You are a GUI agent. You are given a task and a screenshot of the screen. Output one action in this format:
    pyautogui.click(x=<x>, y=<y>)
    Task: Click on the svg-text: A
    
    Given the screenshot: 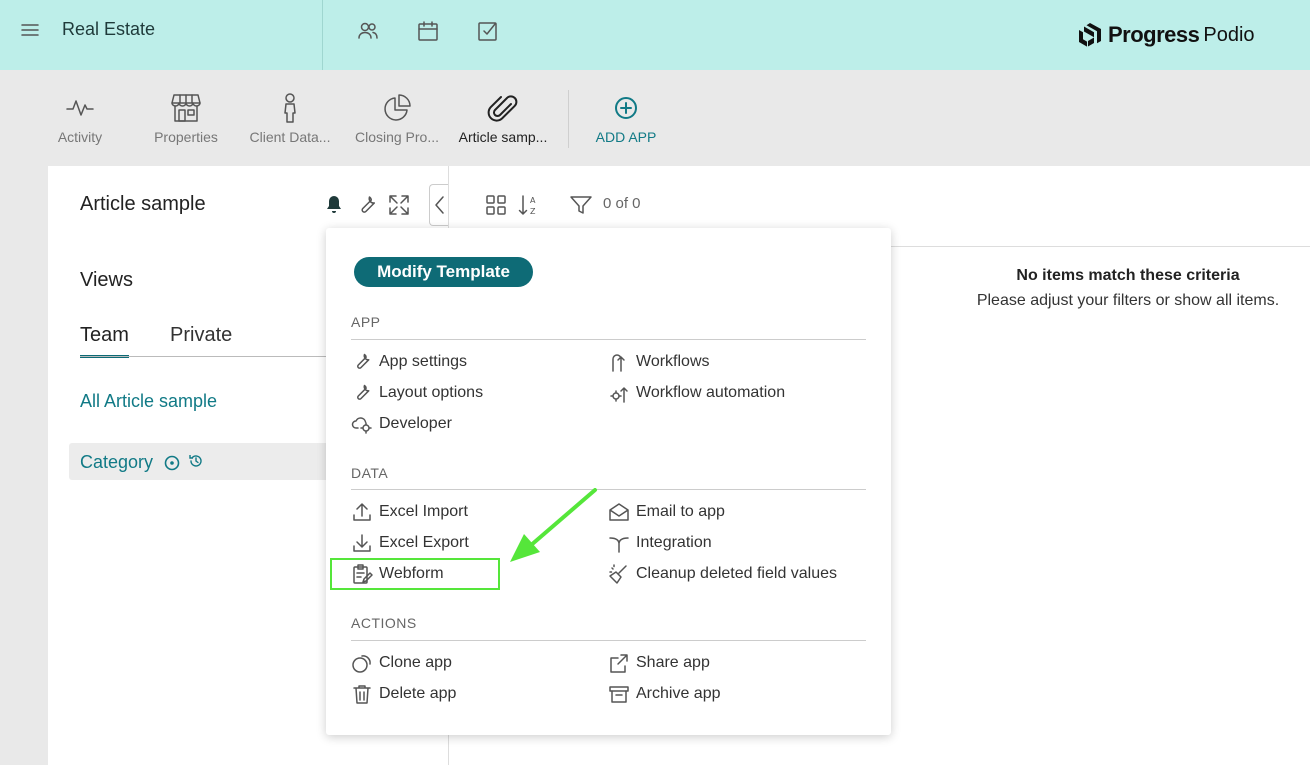 What is the action you would take?
    pyautogui.click(x=533, y=200)
    